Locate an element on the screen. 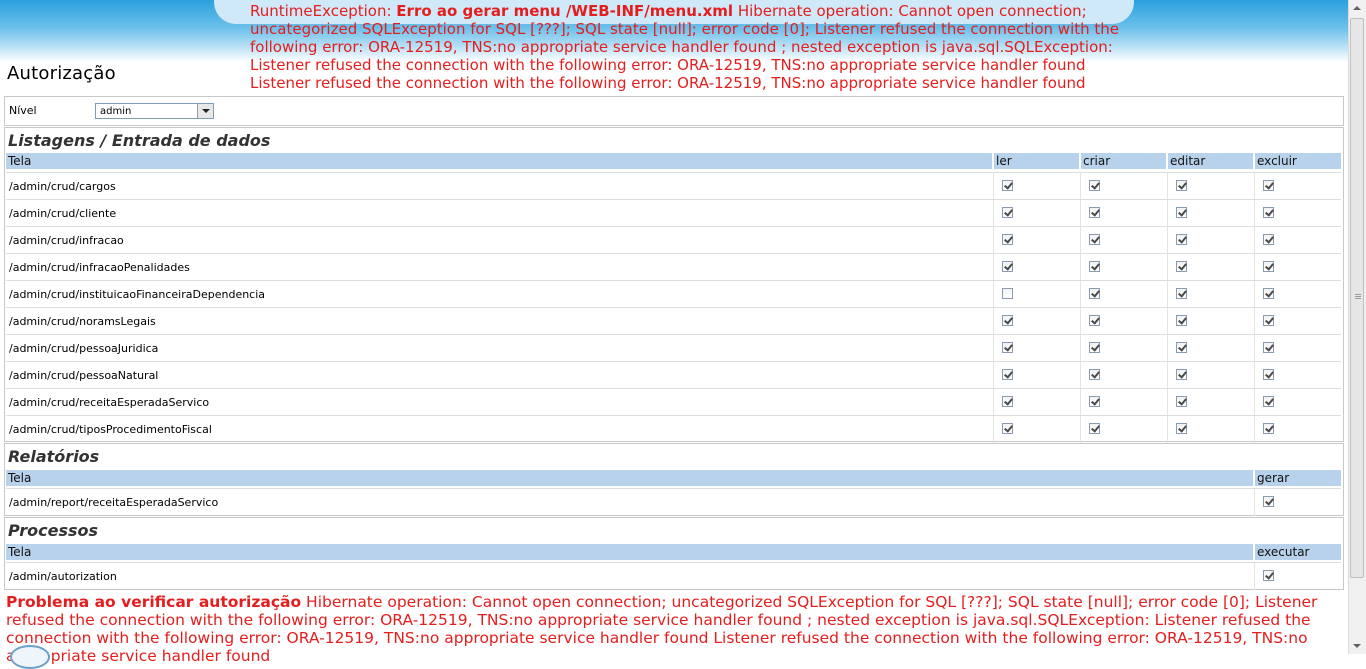 The image size is (1366, 669). relatorios-header-row: Tela gerar is located at coordinates (673, 478).